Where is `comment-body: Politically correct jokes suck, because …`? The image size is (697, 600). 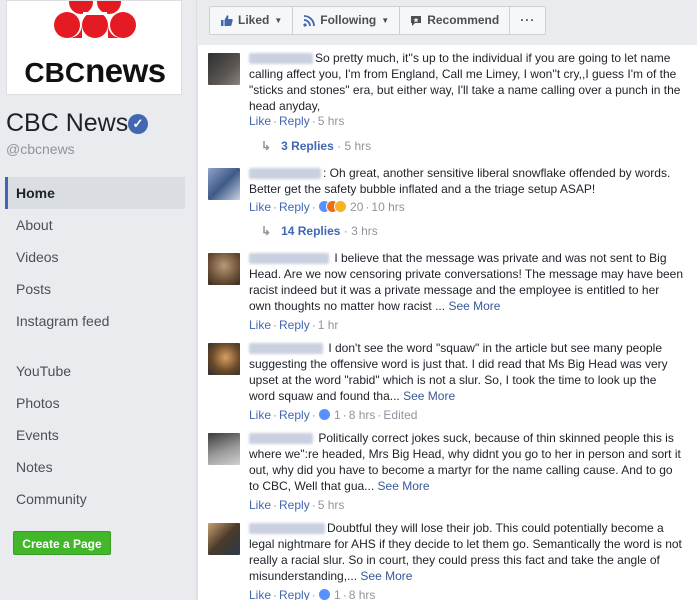 comment-body: Politically correct jokes suck, because … is located at coordinates (466, 462).